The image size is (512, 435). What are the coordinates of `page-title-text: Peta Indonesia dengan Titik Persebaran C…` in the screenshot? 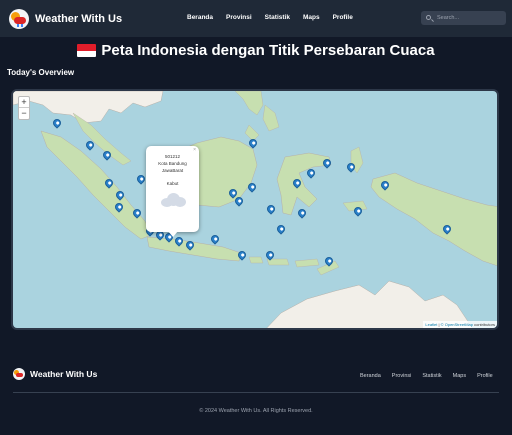 It's located at (268, 50).